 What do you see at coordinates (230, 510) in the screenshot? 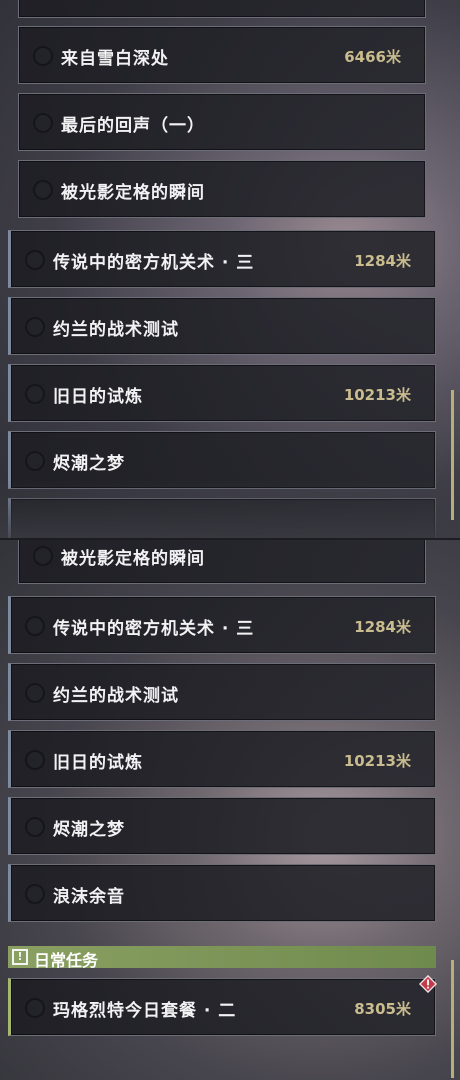
I see `list-fade` at bounding box center [230, 510].